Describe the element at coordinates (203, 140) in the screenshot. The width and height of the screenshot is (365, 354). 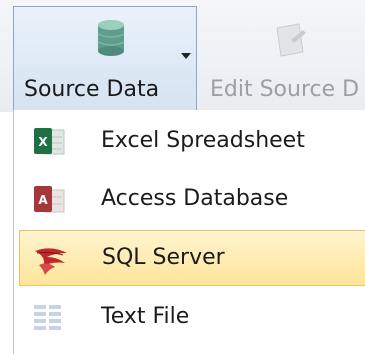
I see `menu-item-label: Excel Spreadsheet` at that location.